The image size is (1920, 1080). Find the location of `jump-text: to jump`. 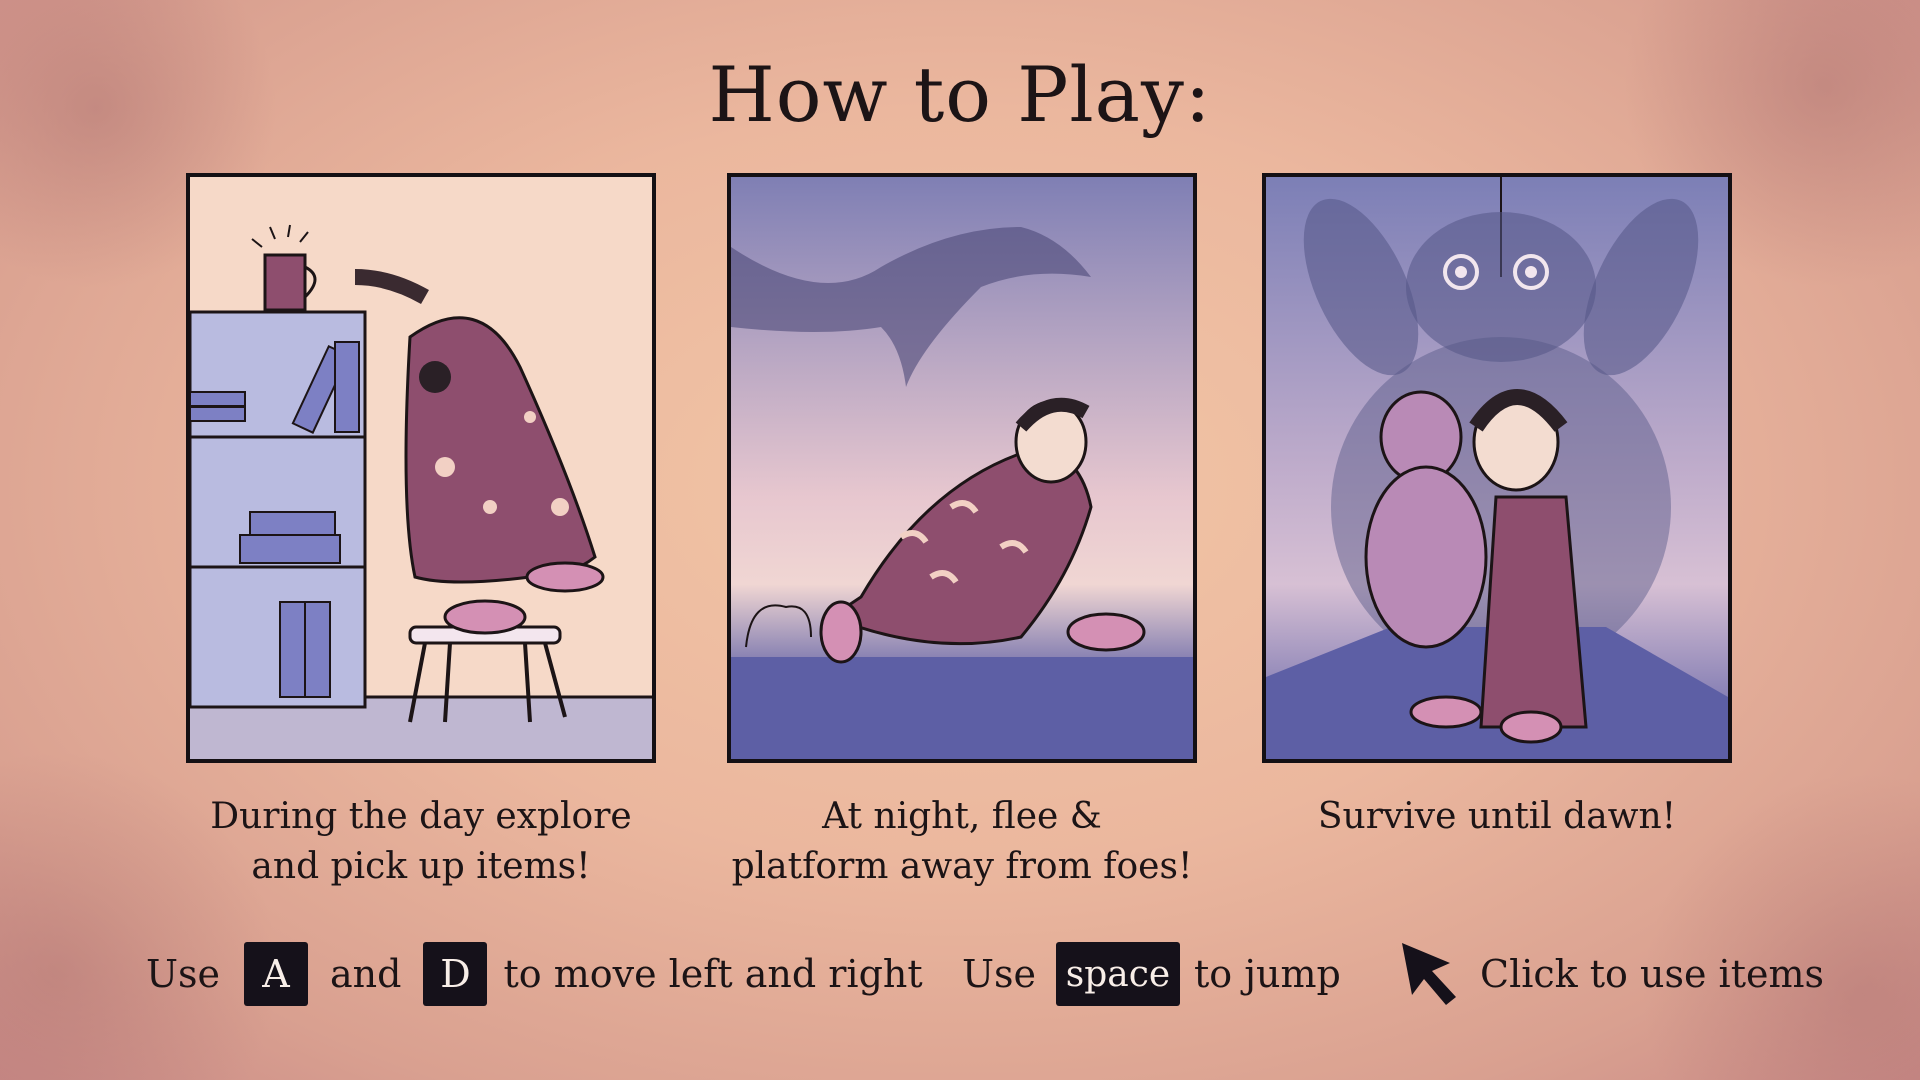

jump-text: to jump is located at coordinates (1267, 974).